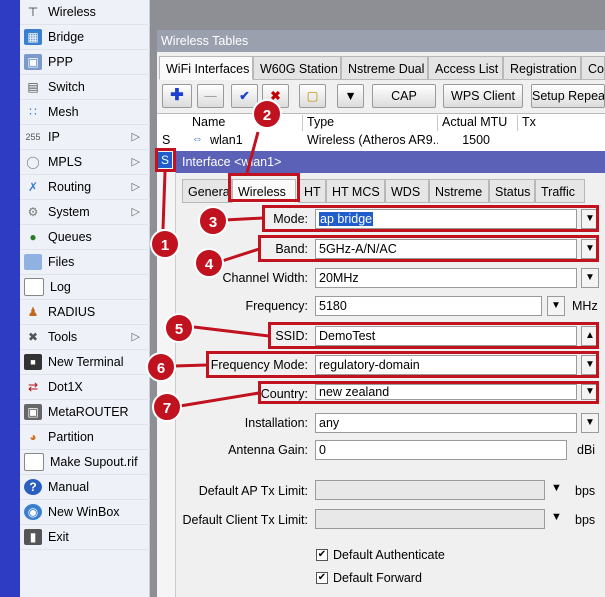  What do you see at coordinates (167, 407) in the screenshot?
I see `annotation-badge-7: 7` at bounding box center [167, 407].